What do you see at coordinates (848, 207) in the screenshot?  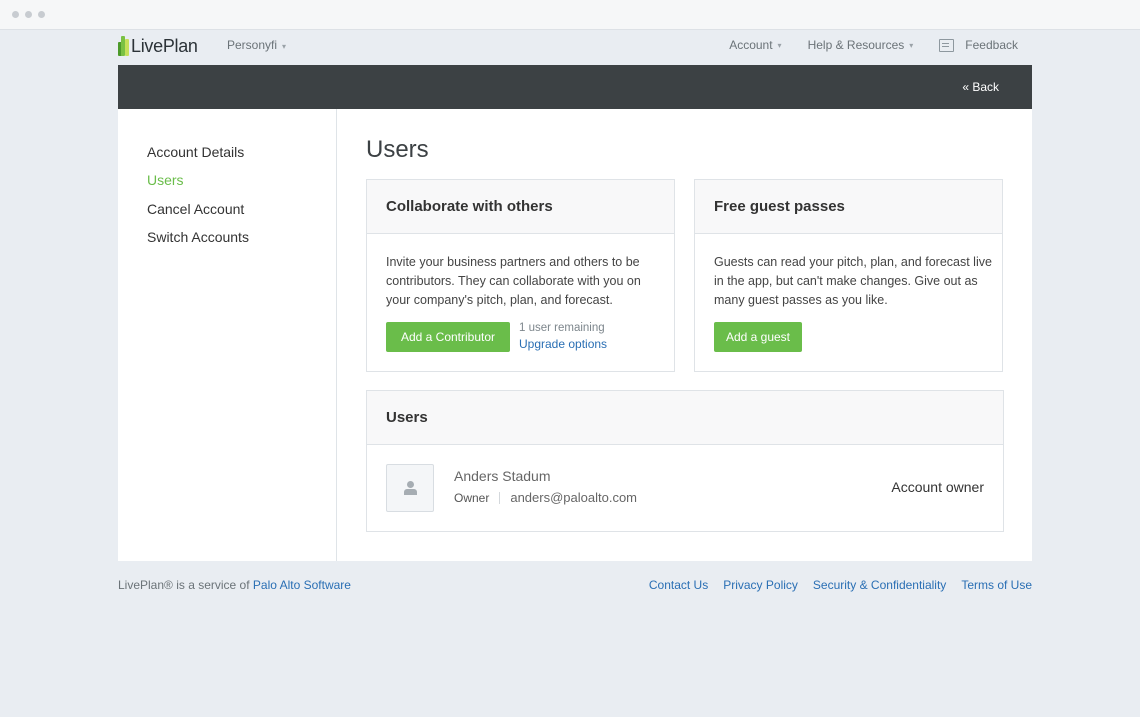 I see `guest-passes-heading: Free guest passes` at bounding box center [848, 207].